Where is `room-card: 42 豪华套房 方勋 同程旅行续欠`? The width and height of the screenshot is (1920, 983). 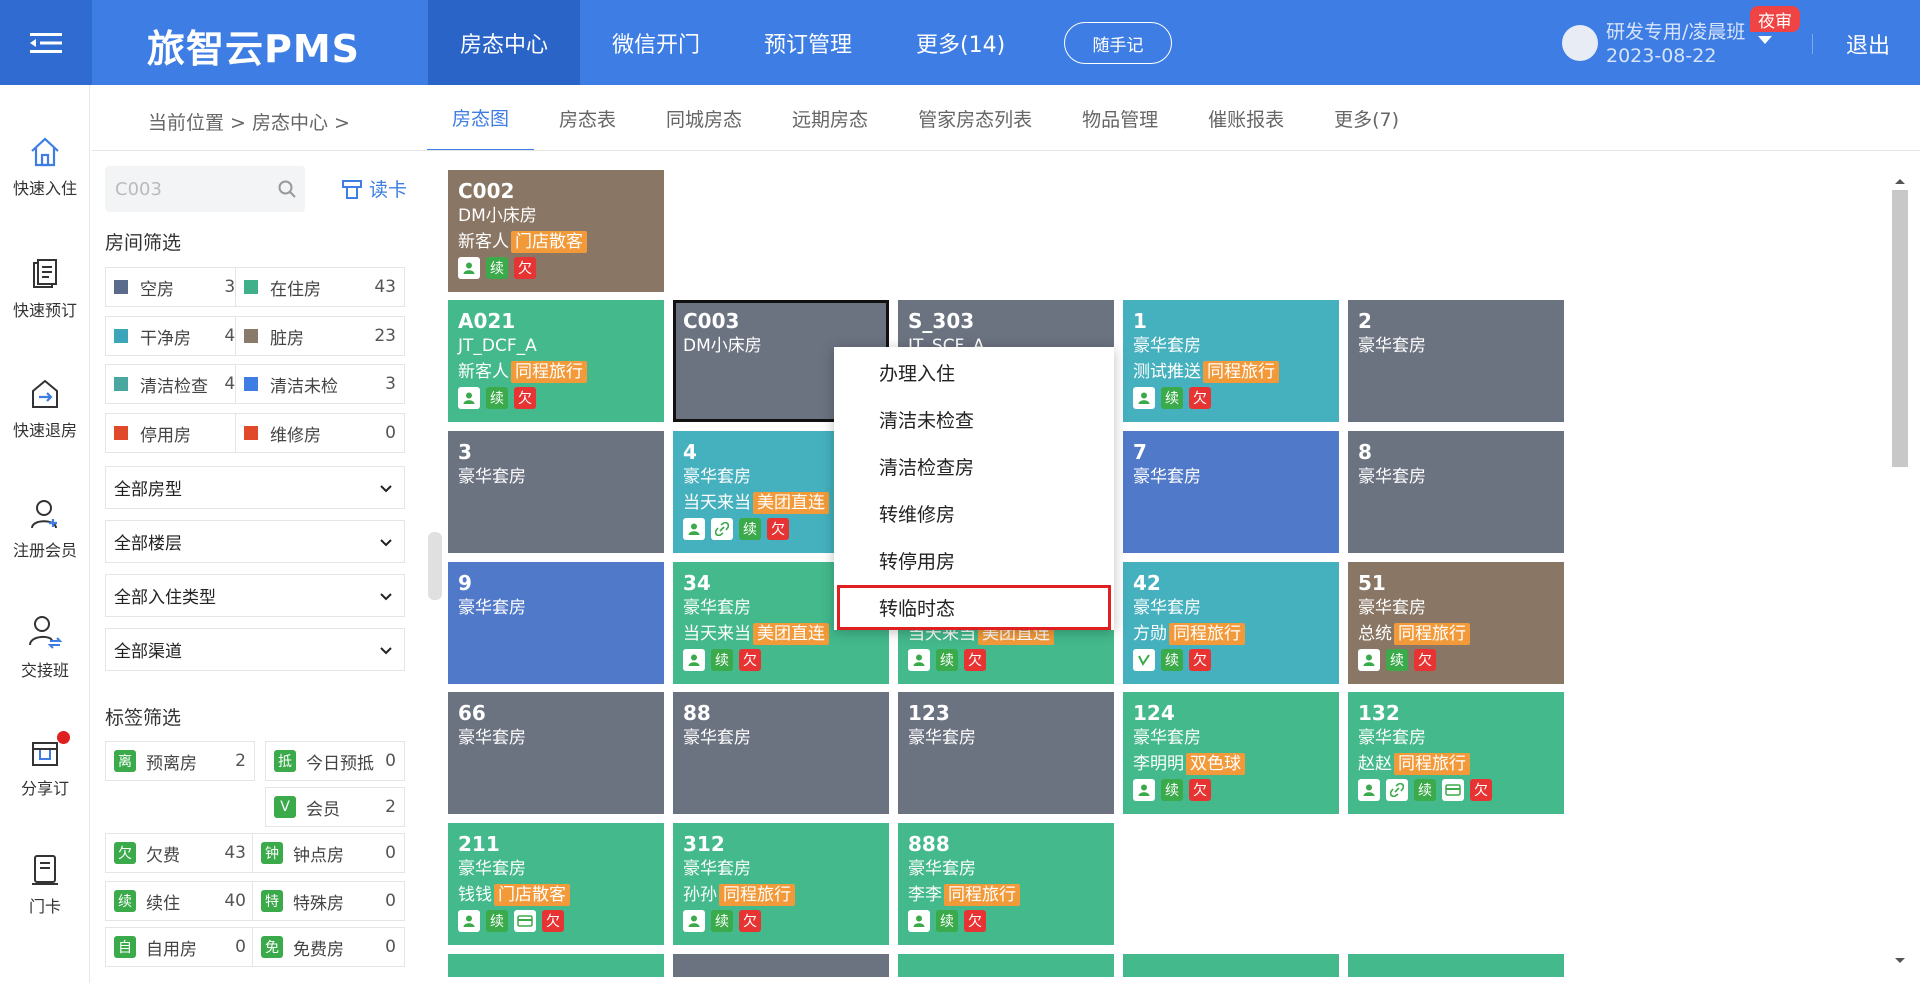
room-card: 42 豪华套房 方勋 同程旅行续欠 is located at coordinates (1231, 623).